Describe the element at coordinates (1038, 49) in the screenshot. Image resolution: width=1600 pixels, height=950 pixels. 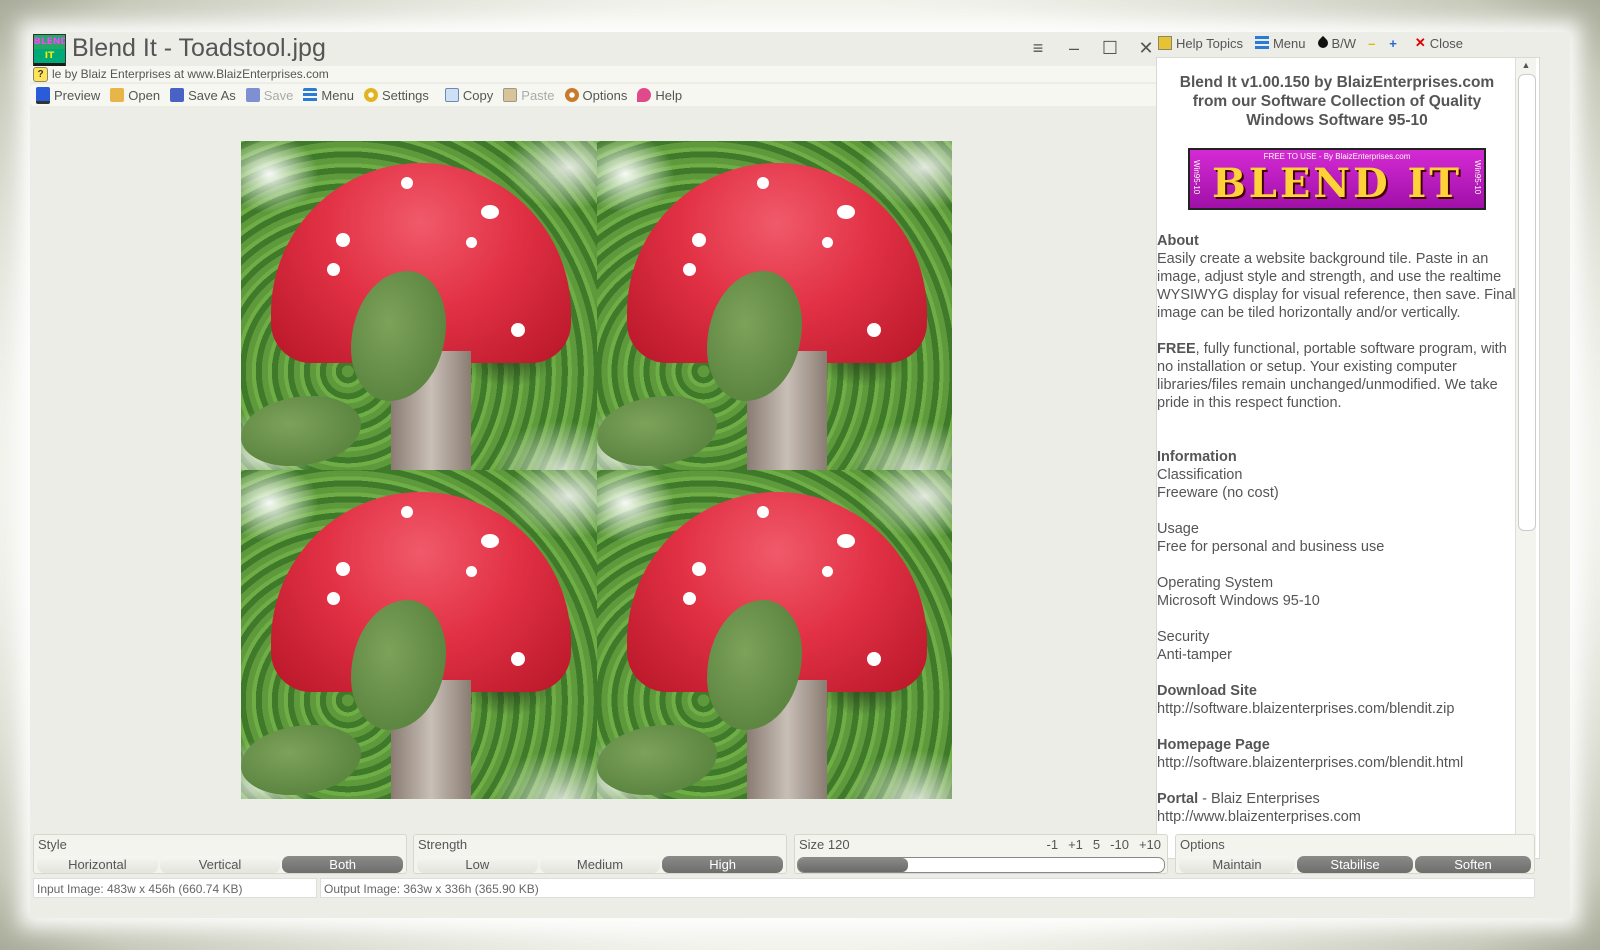
I see `menu-icon: ≡` at that location.